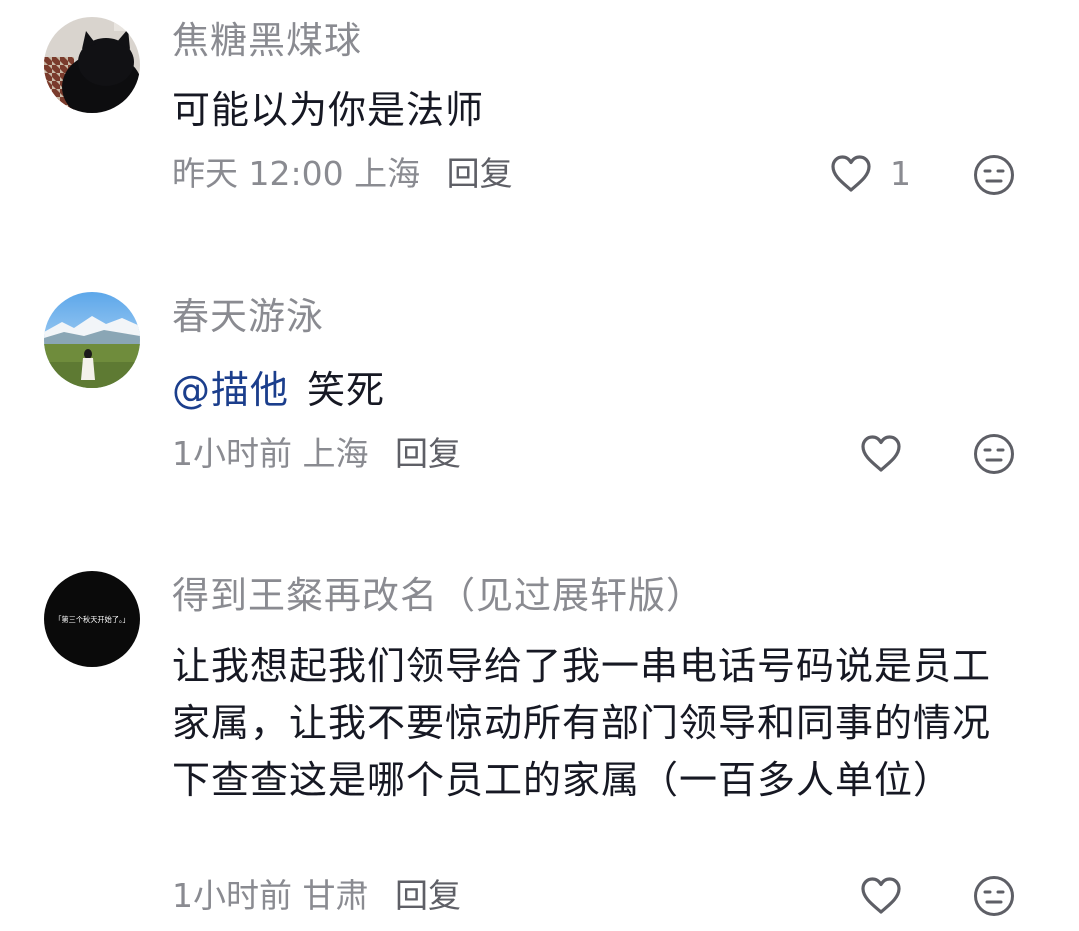 This screenshot has width=1079, height=931. I want to click on mountain-landscape-avatar-icon, so click(92, 340).